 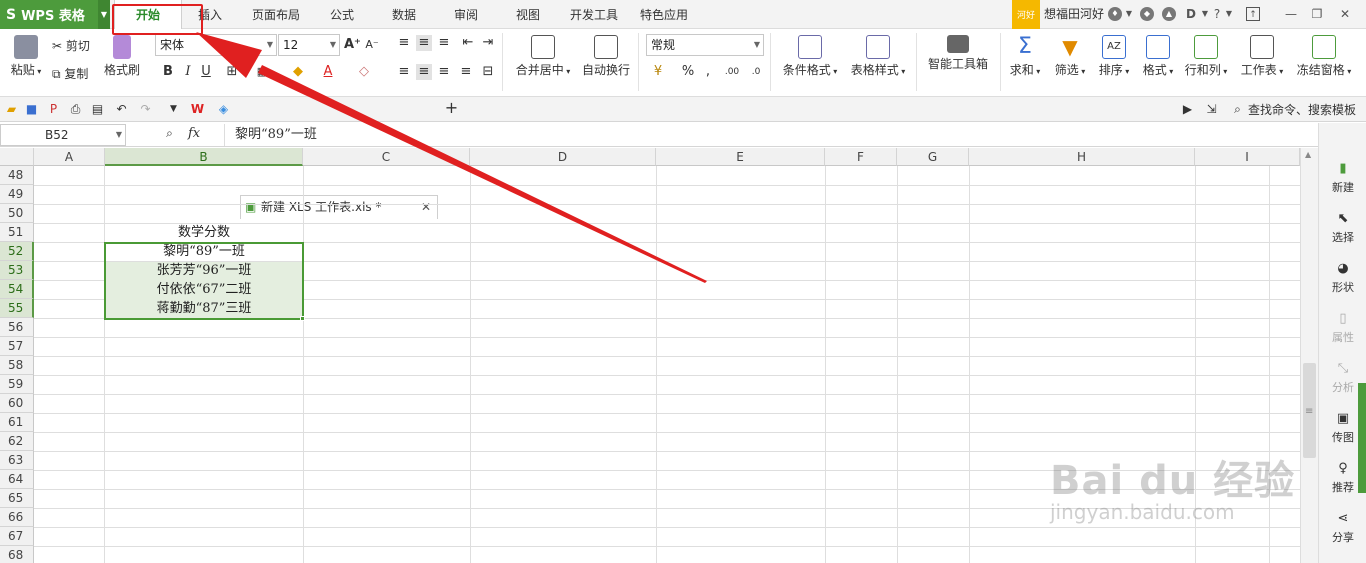 What do you see at coordinates (1253, 14) in the screenshot?
I see `window-restore-icon: ↑` at bounding box center [1253, 14].